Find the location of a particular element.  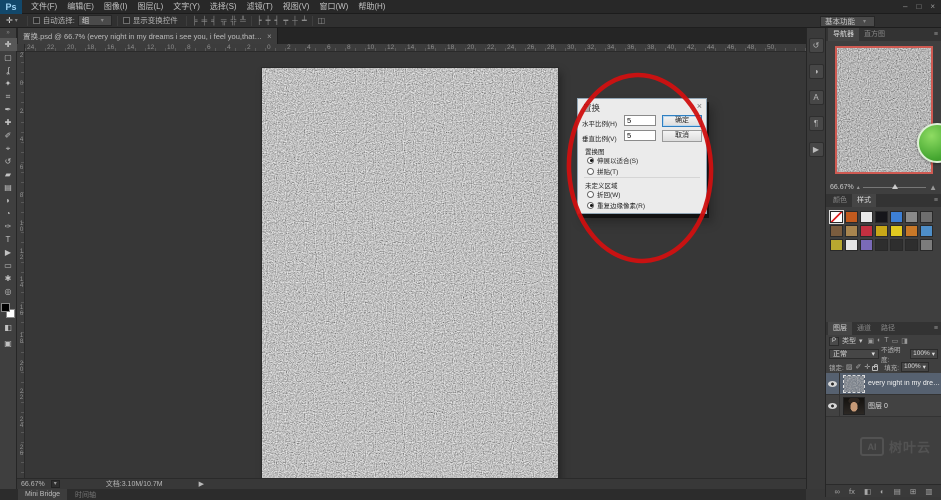

status-dropdown-icon: ▾ is located at coordinates (55, 484).